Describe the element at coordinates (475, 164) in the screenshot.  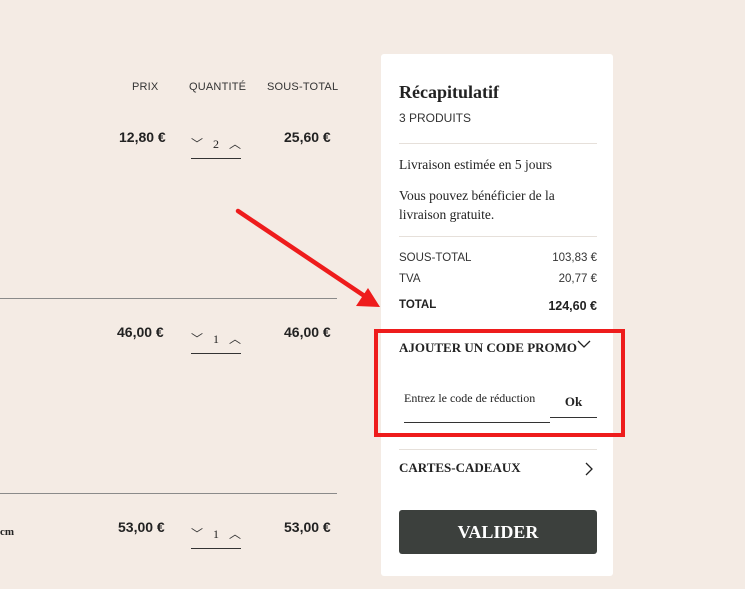
I see `delivery-estimate: Livraison estimée en 5 jours` at that location.